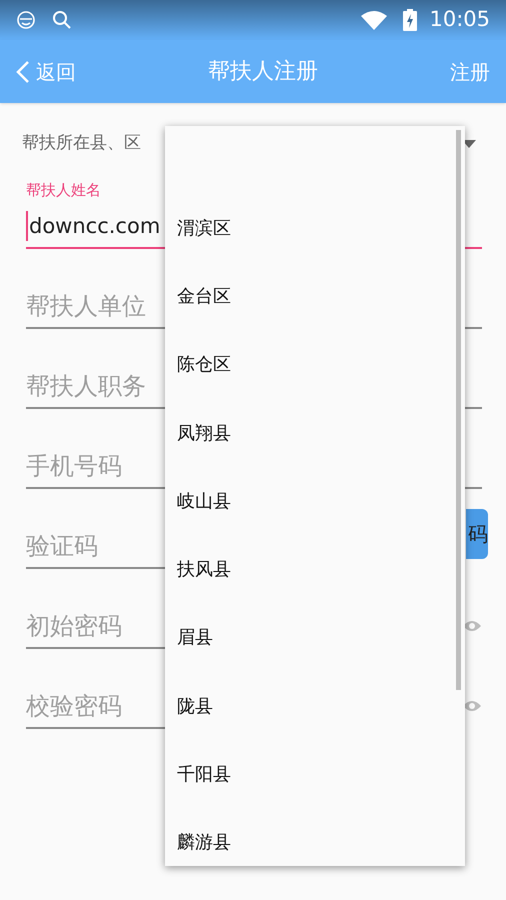  Describe the element at coordinates (315, 774) in the screenshot. I see `dropdown-item: 千阳县` at that location.